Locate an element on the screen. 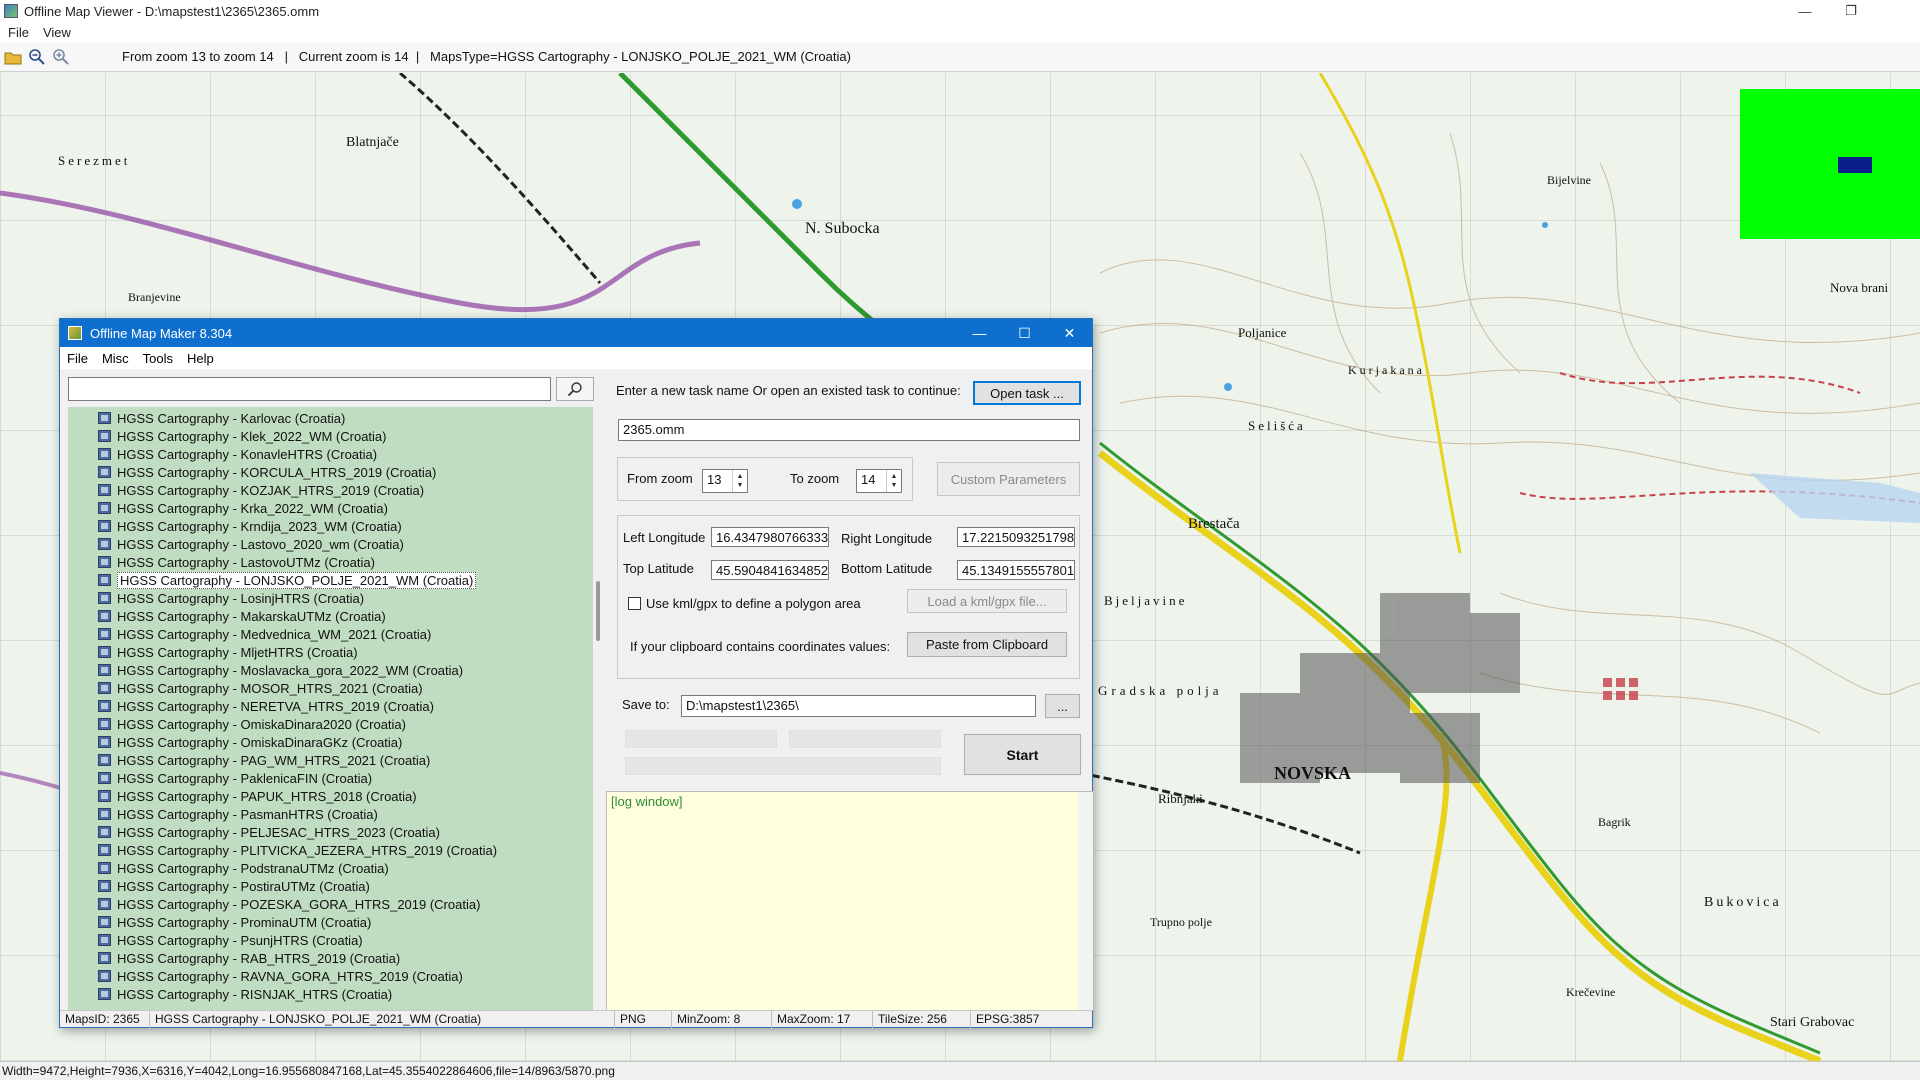 The width and height of the screenshot is (1920, 1080). overview-minimap is located at coordinates (1830, 164).